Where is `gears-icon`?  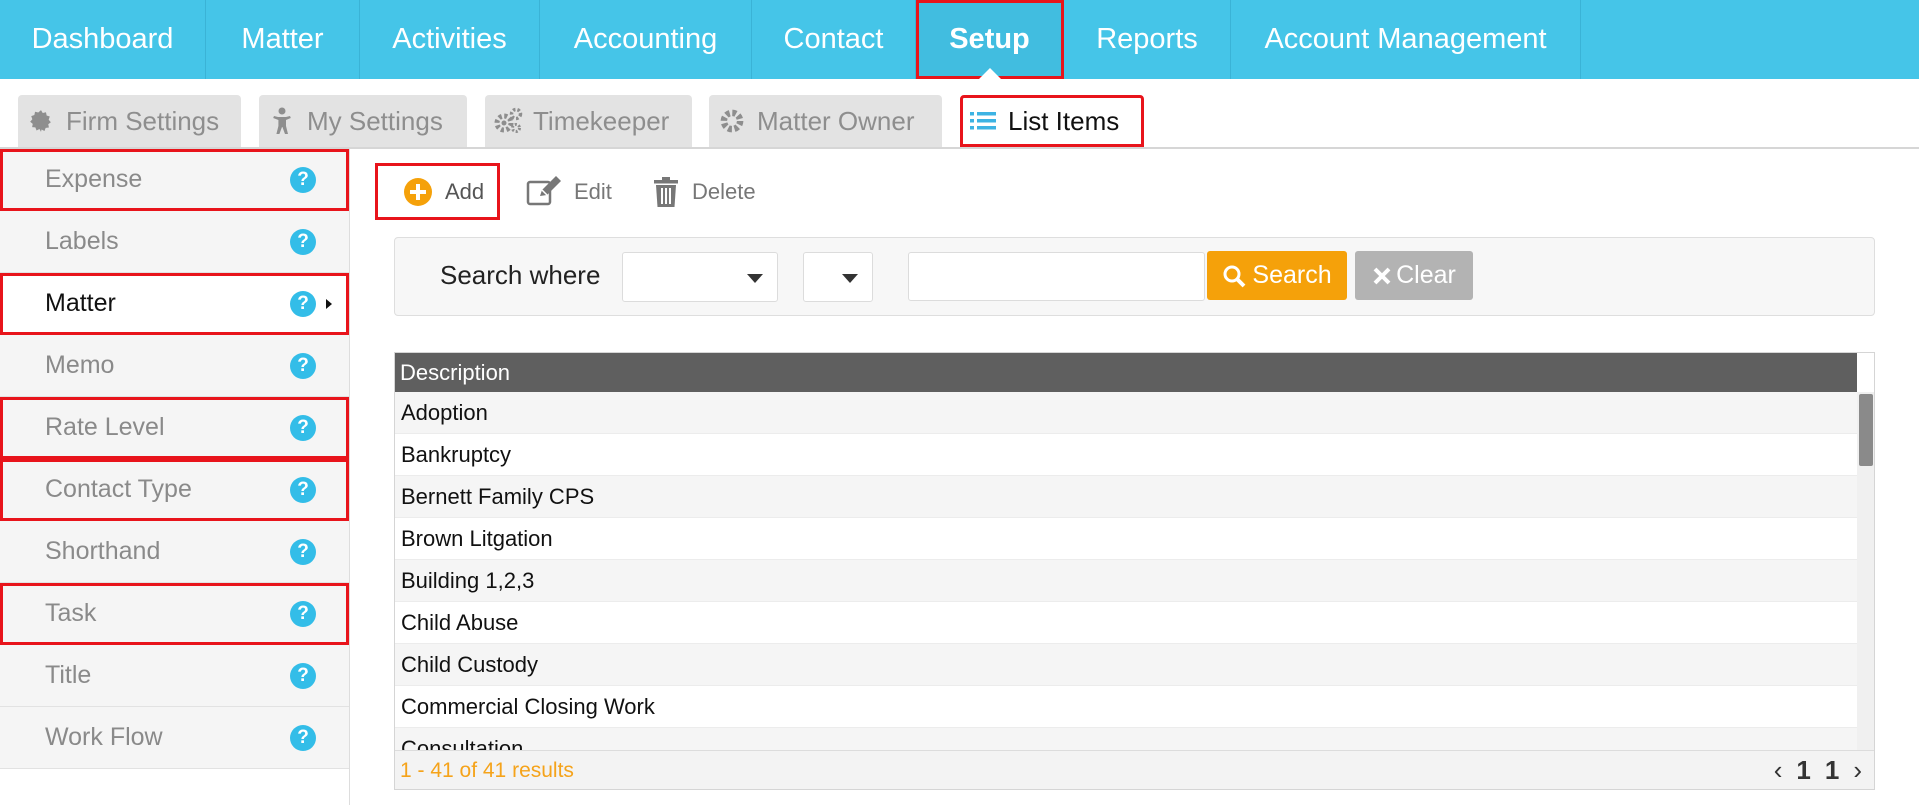 gears-icon is located at coordinates (508, 121).